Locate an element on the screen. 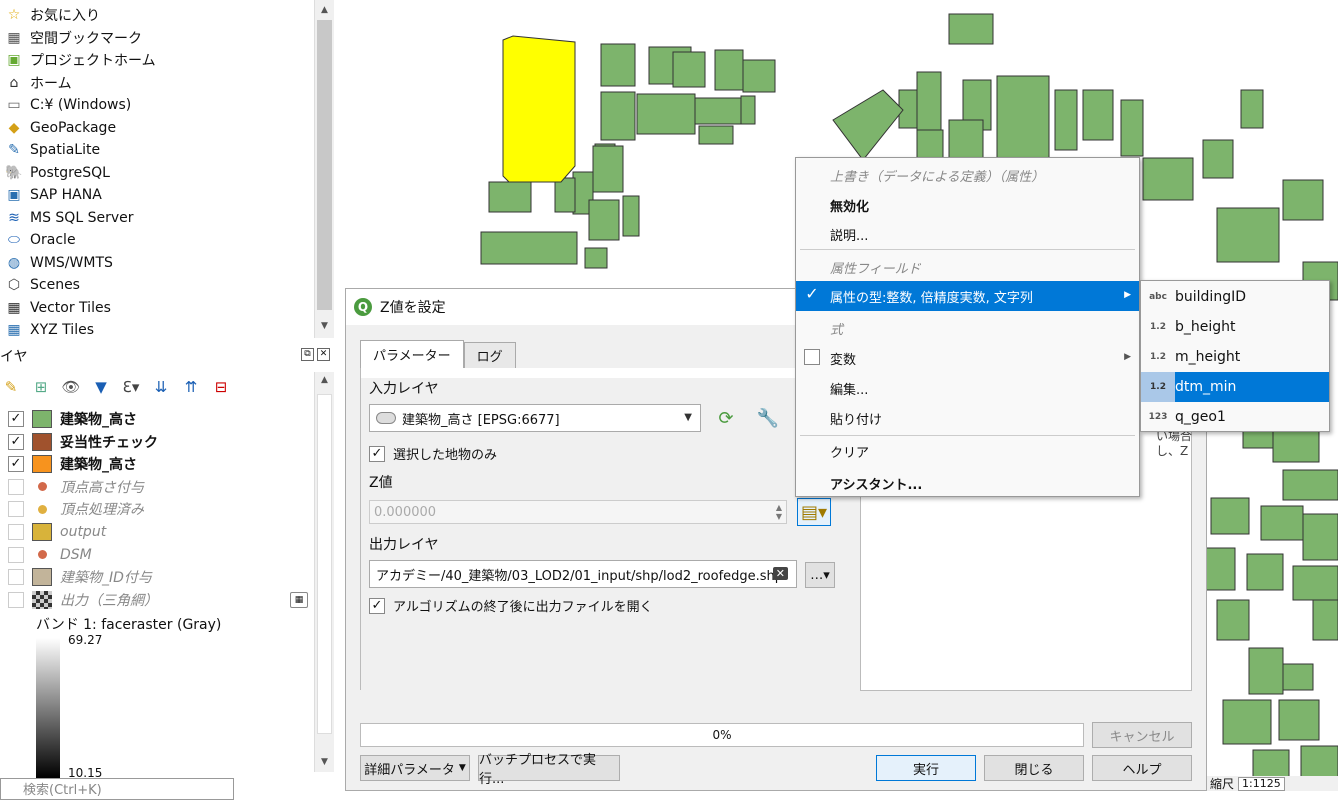  browser-item: ⬭ Oracle is located at coordinates (40, 240).